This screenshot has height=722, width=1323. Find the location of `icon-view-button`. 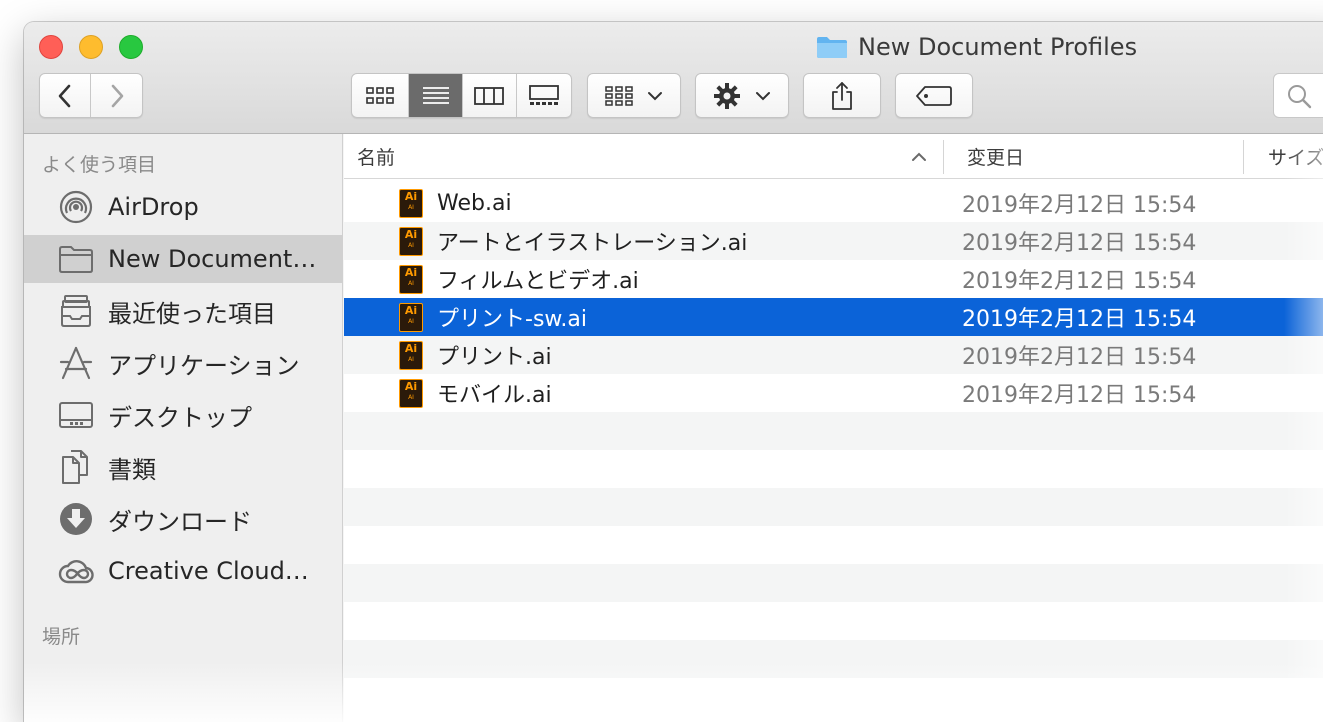

icon-view-button is located at coordinates (381, 95).